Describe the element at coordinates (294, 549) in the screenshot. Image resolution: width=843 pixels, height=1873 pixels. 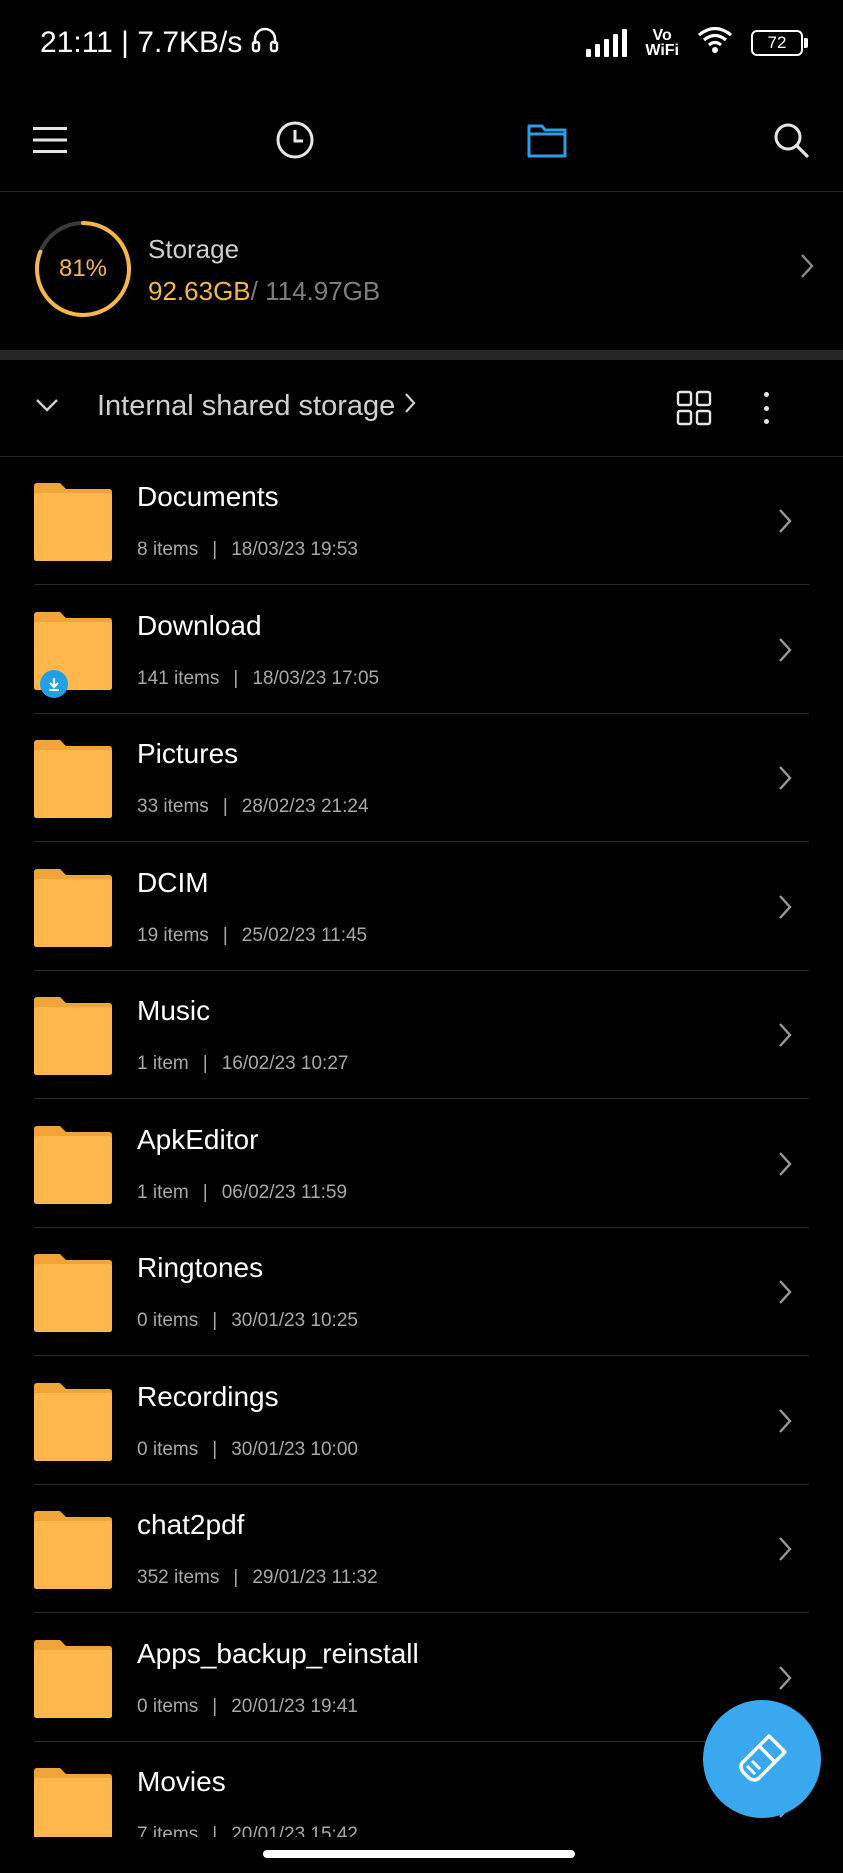
I see `folder-date: 18/03/23 19:53` at that location.